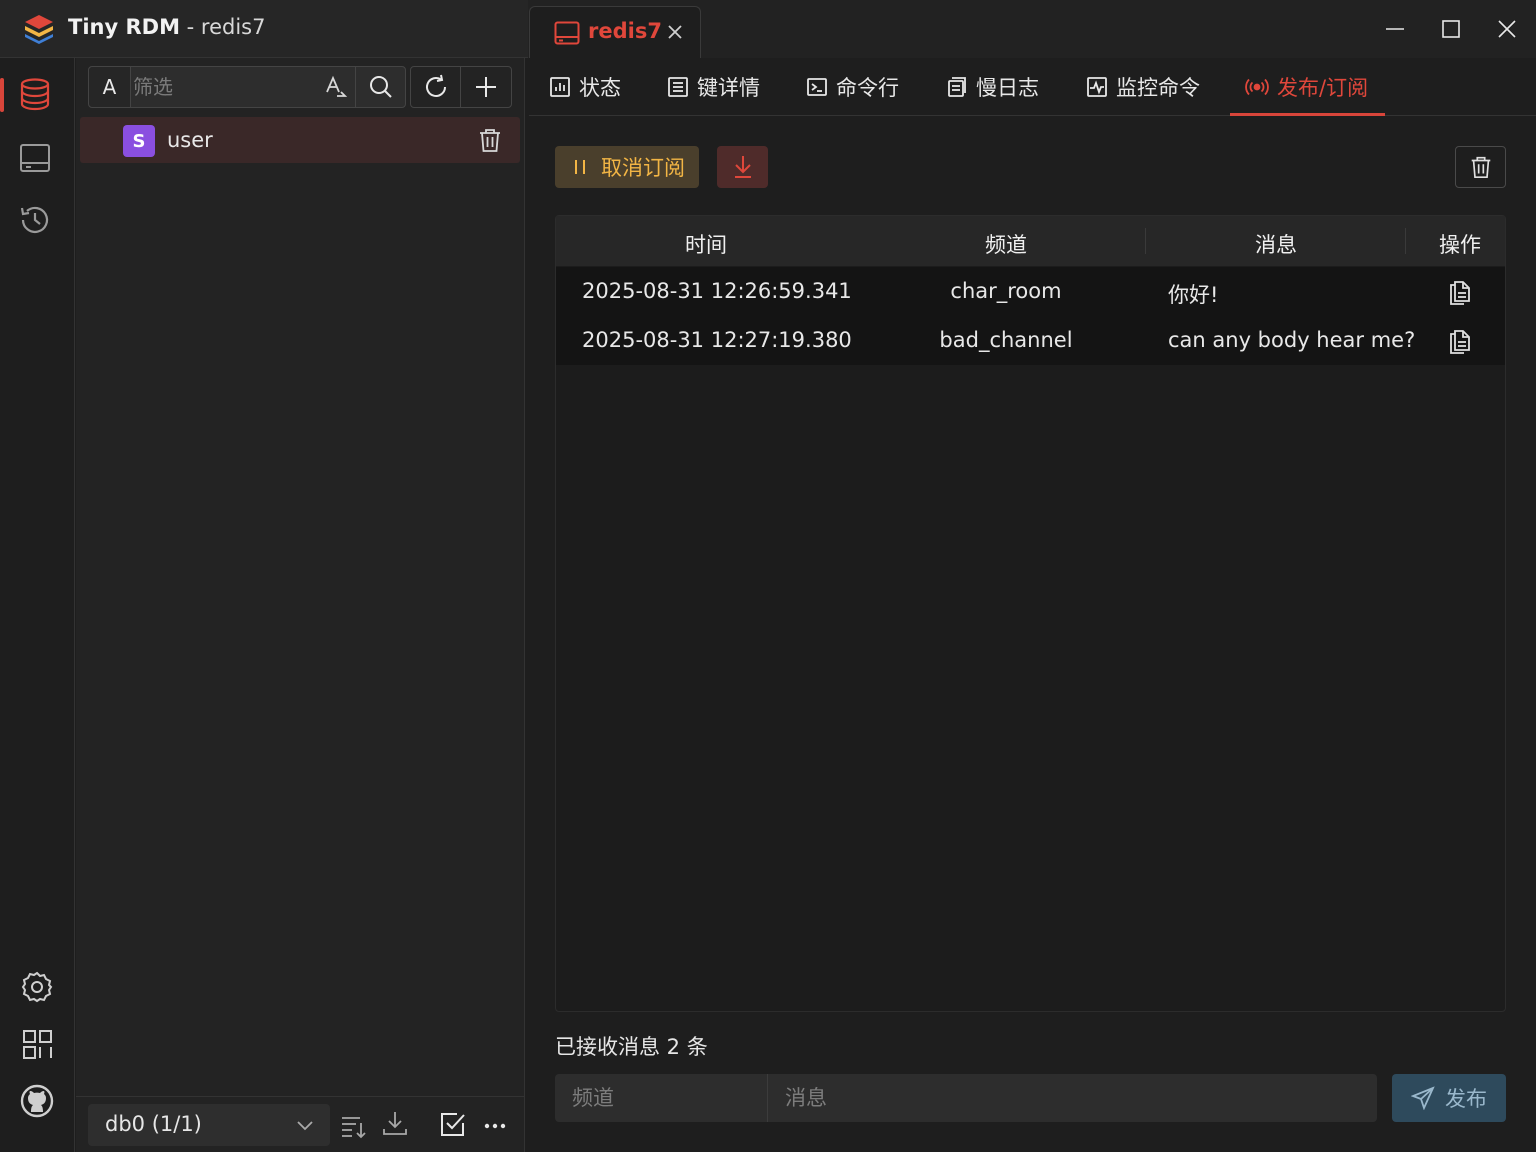 The image size is (1536, 1152). Describe the element at coordinates (678, 87) in the screenshot. I see `key-detail-icon` at that location.